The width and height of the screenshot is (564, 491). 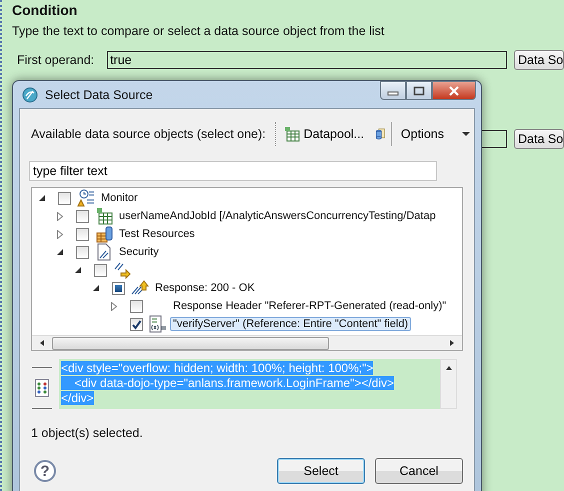 What do you see at coordinates (45, 10) in the screenshot?
I see `section-title: Condition` at bounding box center [45, 10].